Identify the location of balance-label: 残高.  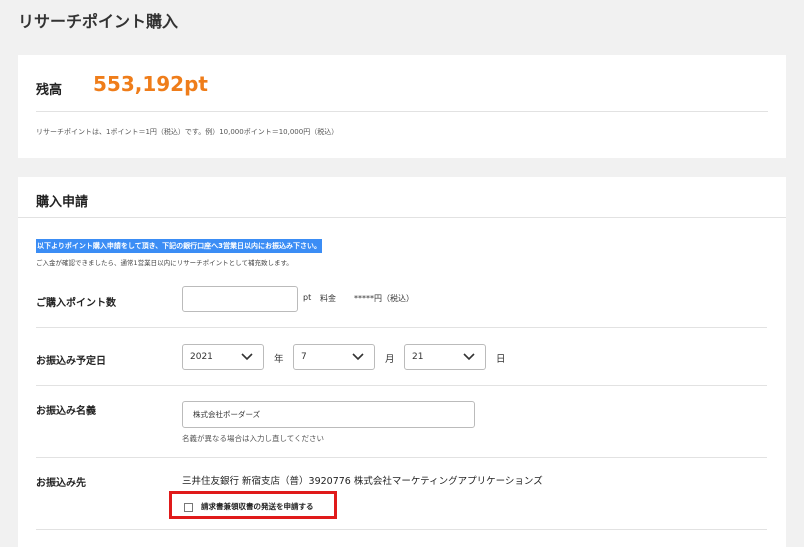
(49, 90).